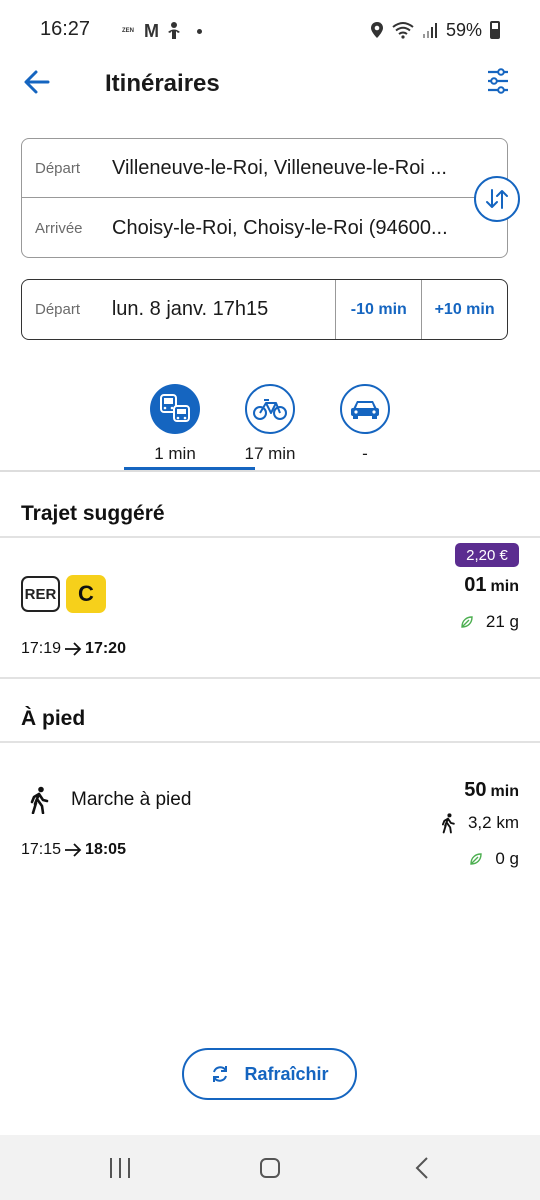  I want to click on system-nav-bar, so click(270, 1167).